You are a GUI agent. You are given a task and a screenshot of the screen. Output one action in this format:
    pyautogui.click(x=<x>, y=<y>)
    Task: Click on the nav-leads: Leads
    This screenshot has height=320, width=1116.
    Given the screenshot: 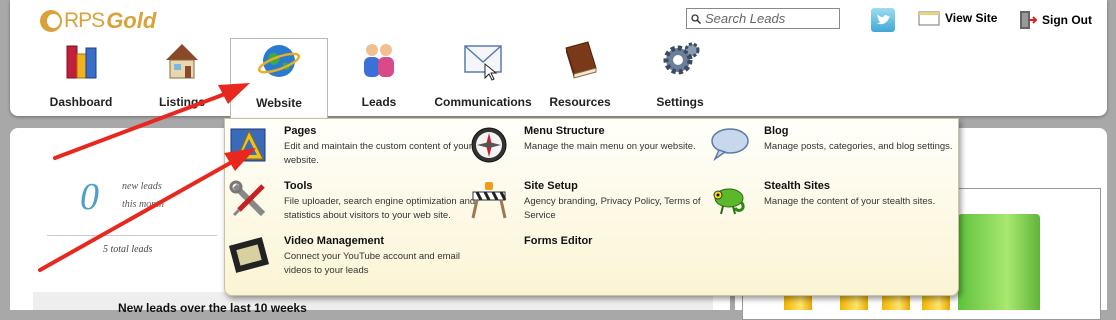 What is the action you would take?
    pyautogui.click(x=379, y=75)
    